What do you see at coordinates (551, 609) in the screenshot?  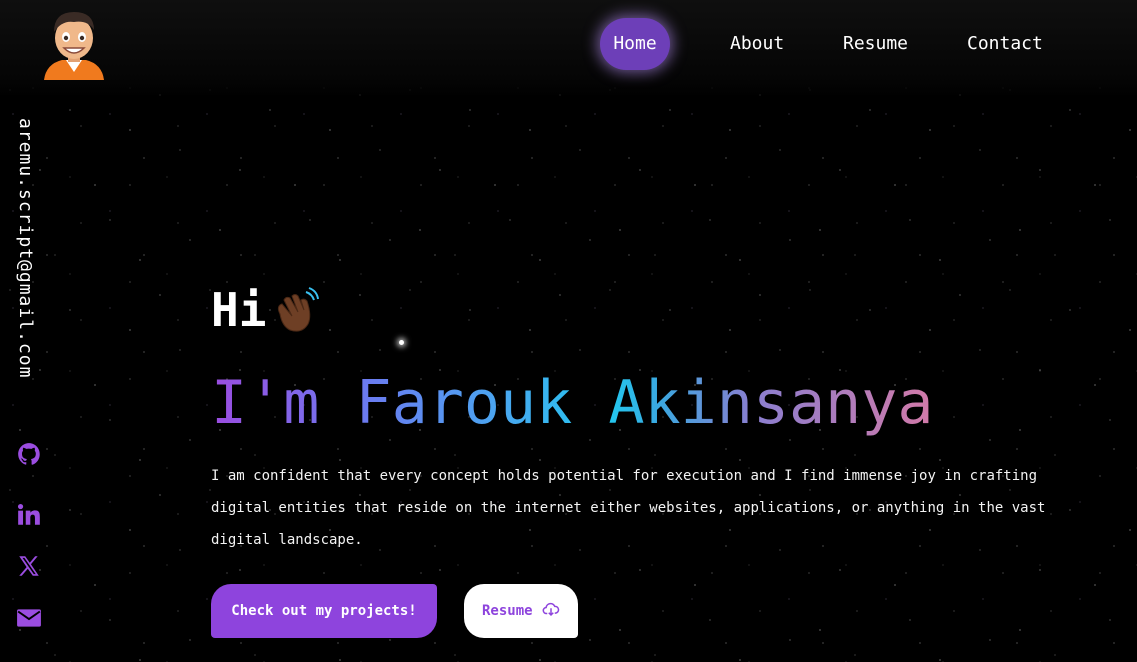 I see `cloud-download-icon` at bounding box center [551, 609].